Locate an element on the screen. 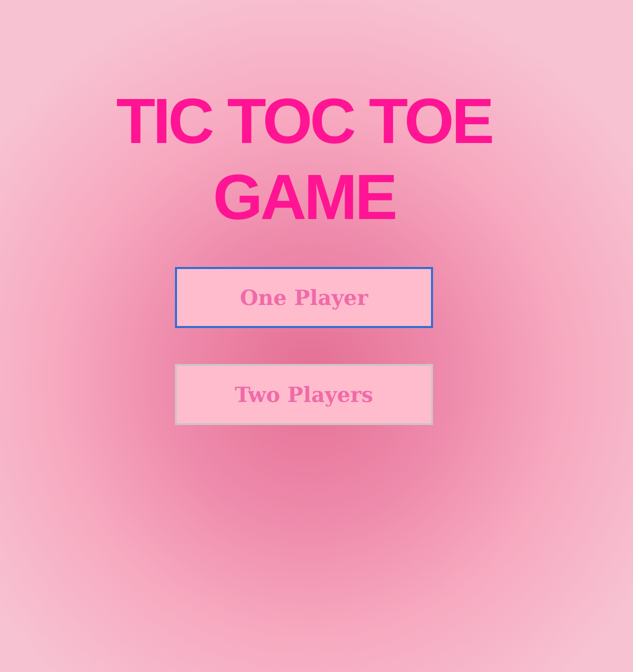 The width and height of the screenshot is (633, 672). game-title: TIC TOC TOE GAME is located at coordinates (304, 159).